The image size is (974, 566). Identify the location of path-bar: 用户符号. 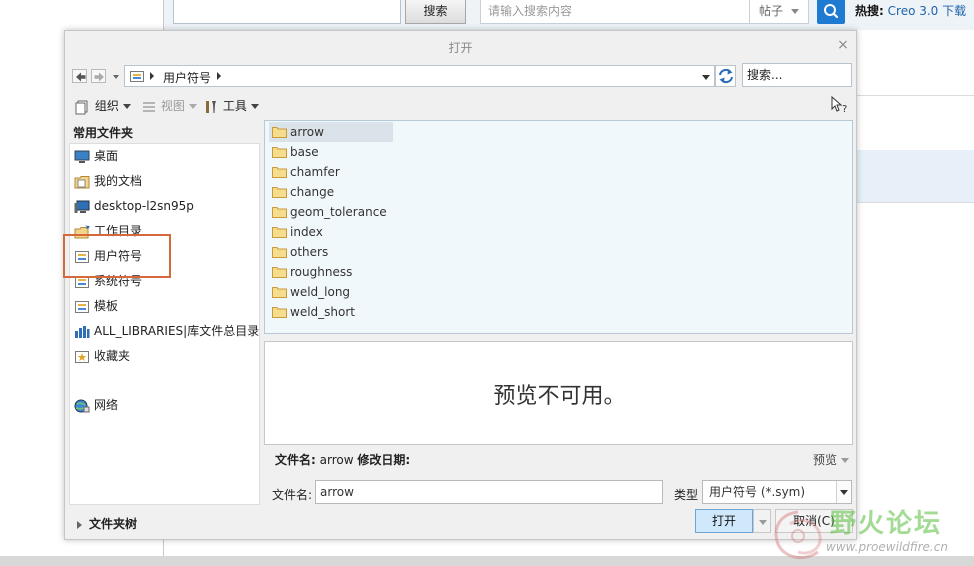
(419, 76).